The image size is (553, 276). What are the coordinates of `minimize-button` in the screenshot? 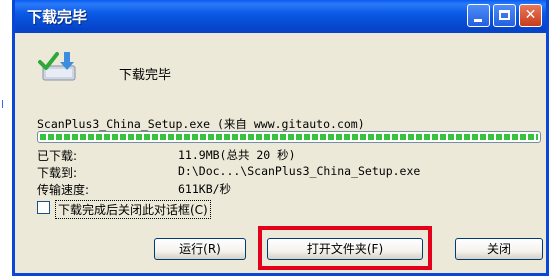 It's located at (478, 15).